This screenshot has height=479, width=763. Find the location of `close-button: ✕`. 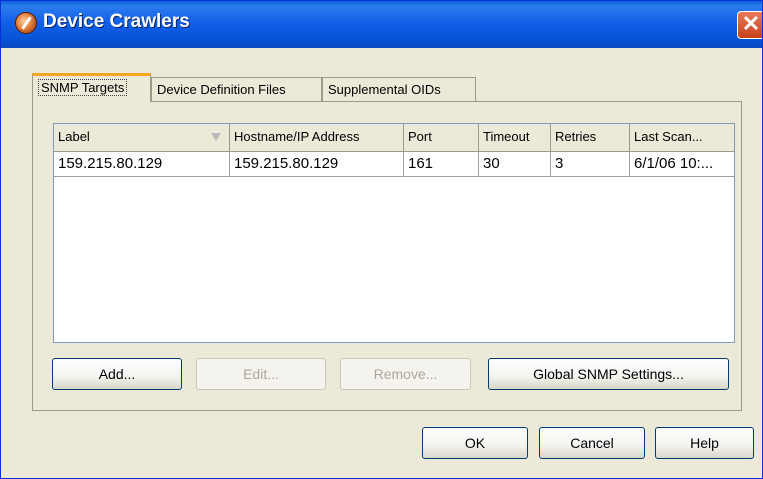

close-button: ✕ is located at coordinates (749, 25).